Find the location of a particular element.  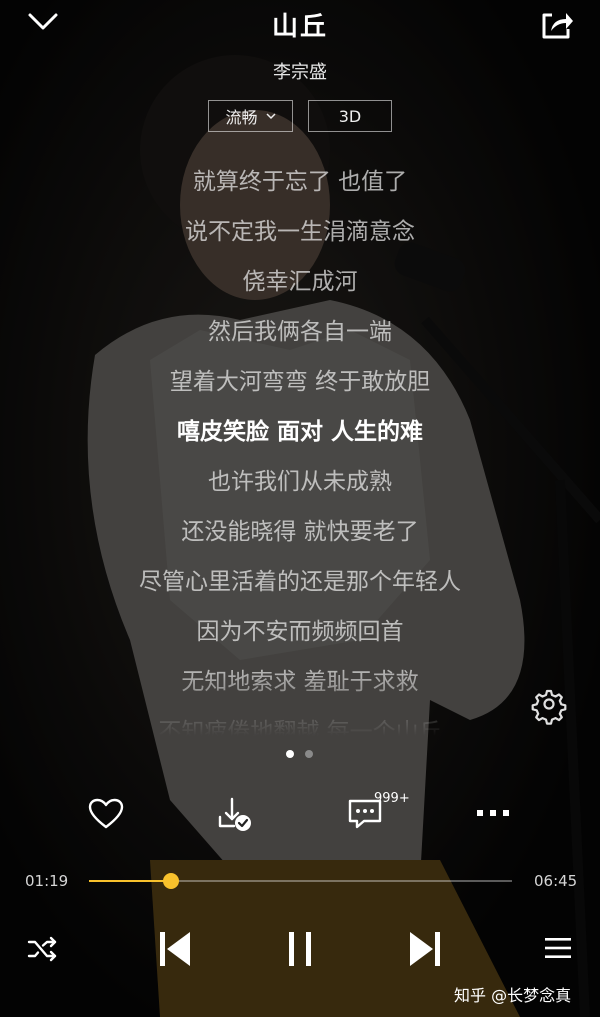

shuffle-icon is located at coordinates (43, 949).